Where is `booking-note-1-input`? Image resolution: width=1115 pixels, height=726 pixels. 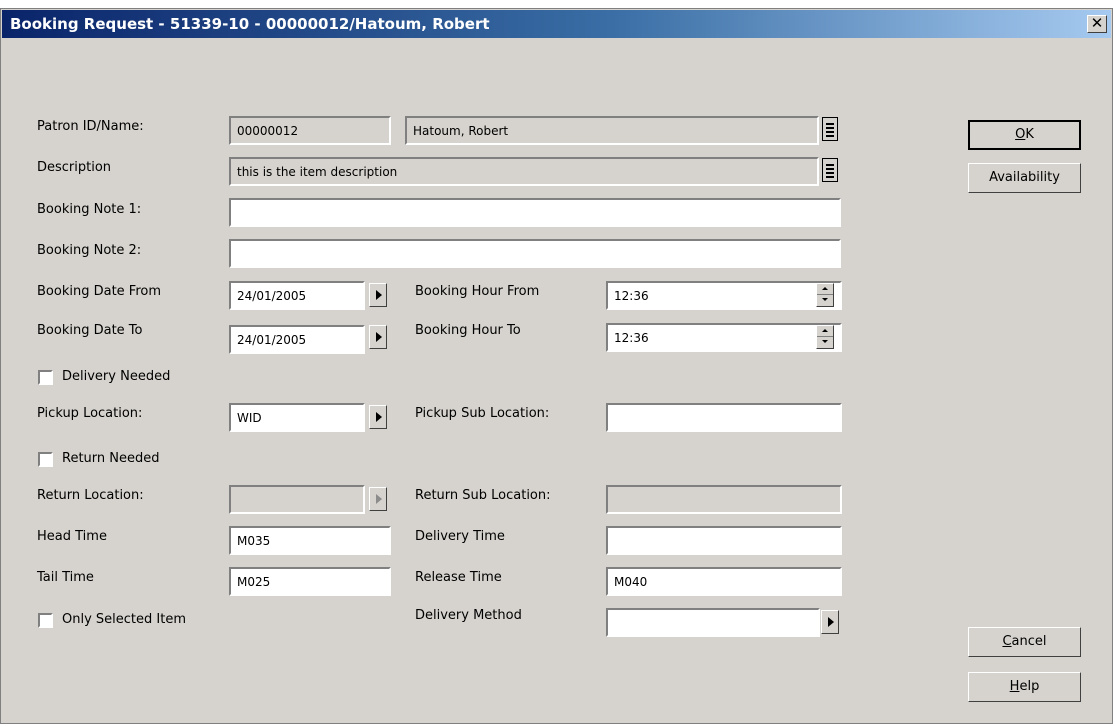
booking-note-1-input is located at coordinates (535, 212).